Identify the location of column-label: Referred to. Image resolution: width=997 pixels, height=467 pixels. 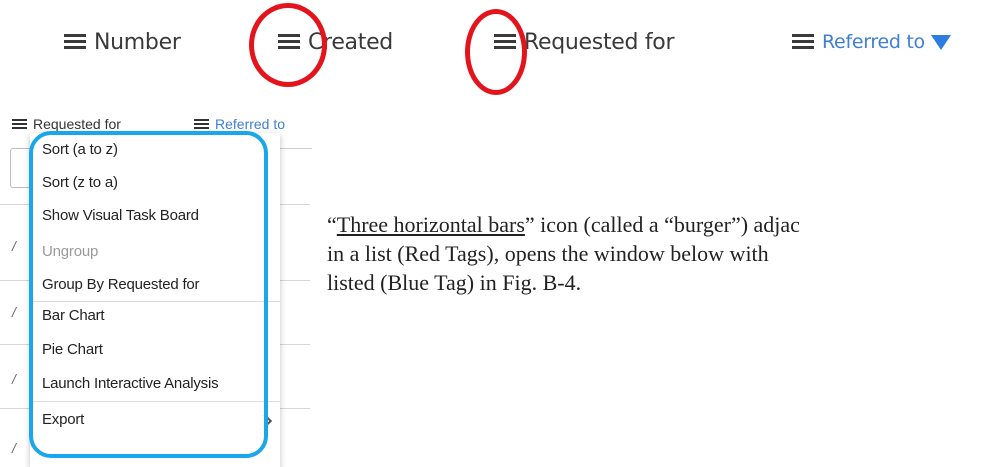
(873, 42).